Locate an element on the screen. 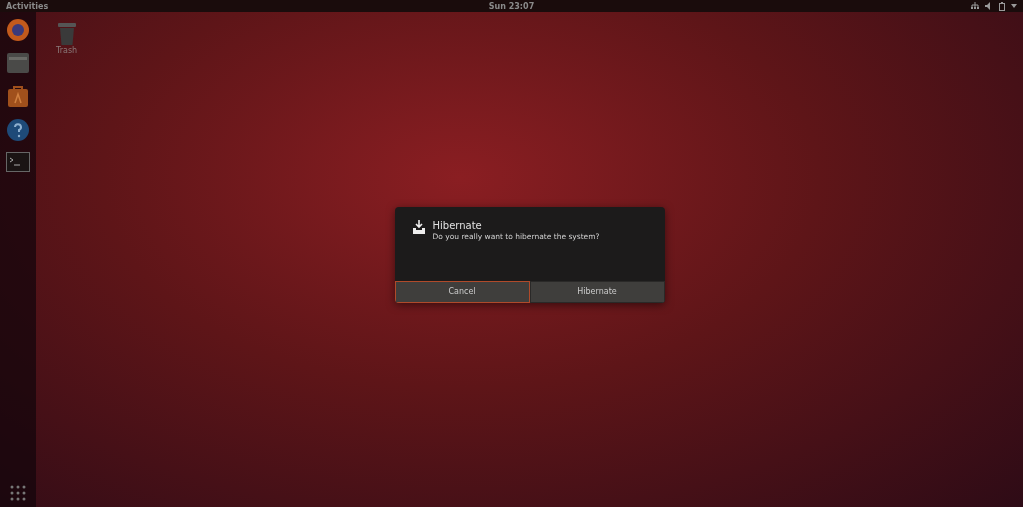 The image size is (1023, 507). folder-icon is located at coordinates (18, 63).